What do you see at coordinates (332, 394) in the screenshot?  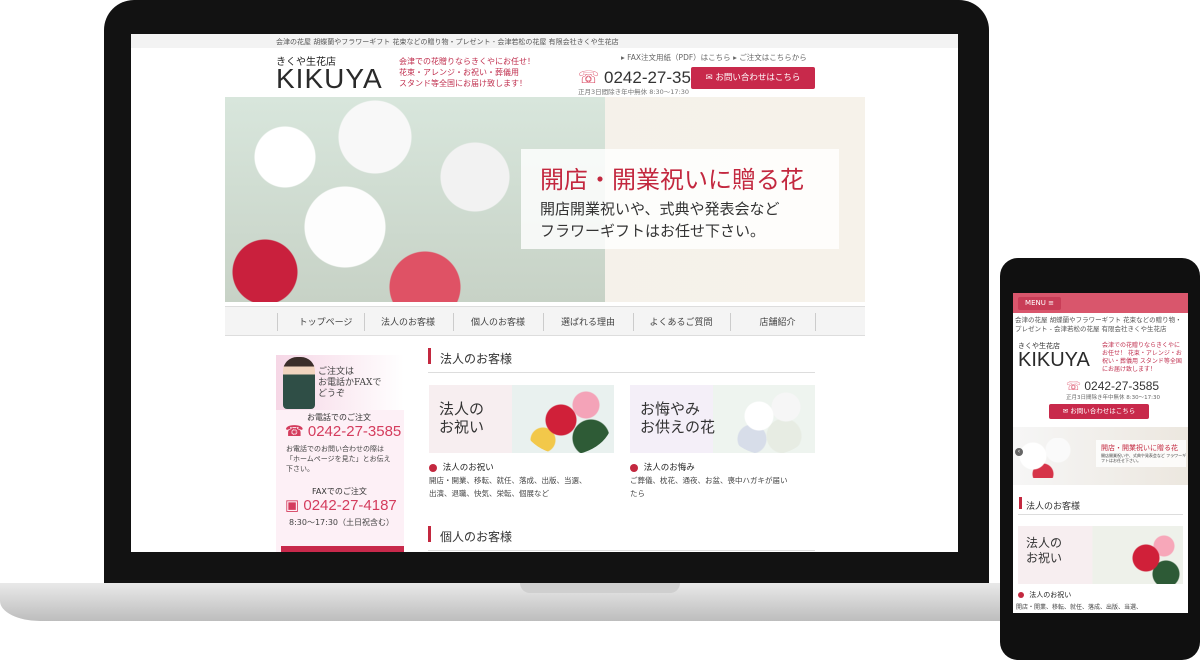 I see `order-note-line: どうぞ` at bounding box center [332, 394].